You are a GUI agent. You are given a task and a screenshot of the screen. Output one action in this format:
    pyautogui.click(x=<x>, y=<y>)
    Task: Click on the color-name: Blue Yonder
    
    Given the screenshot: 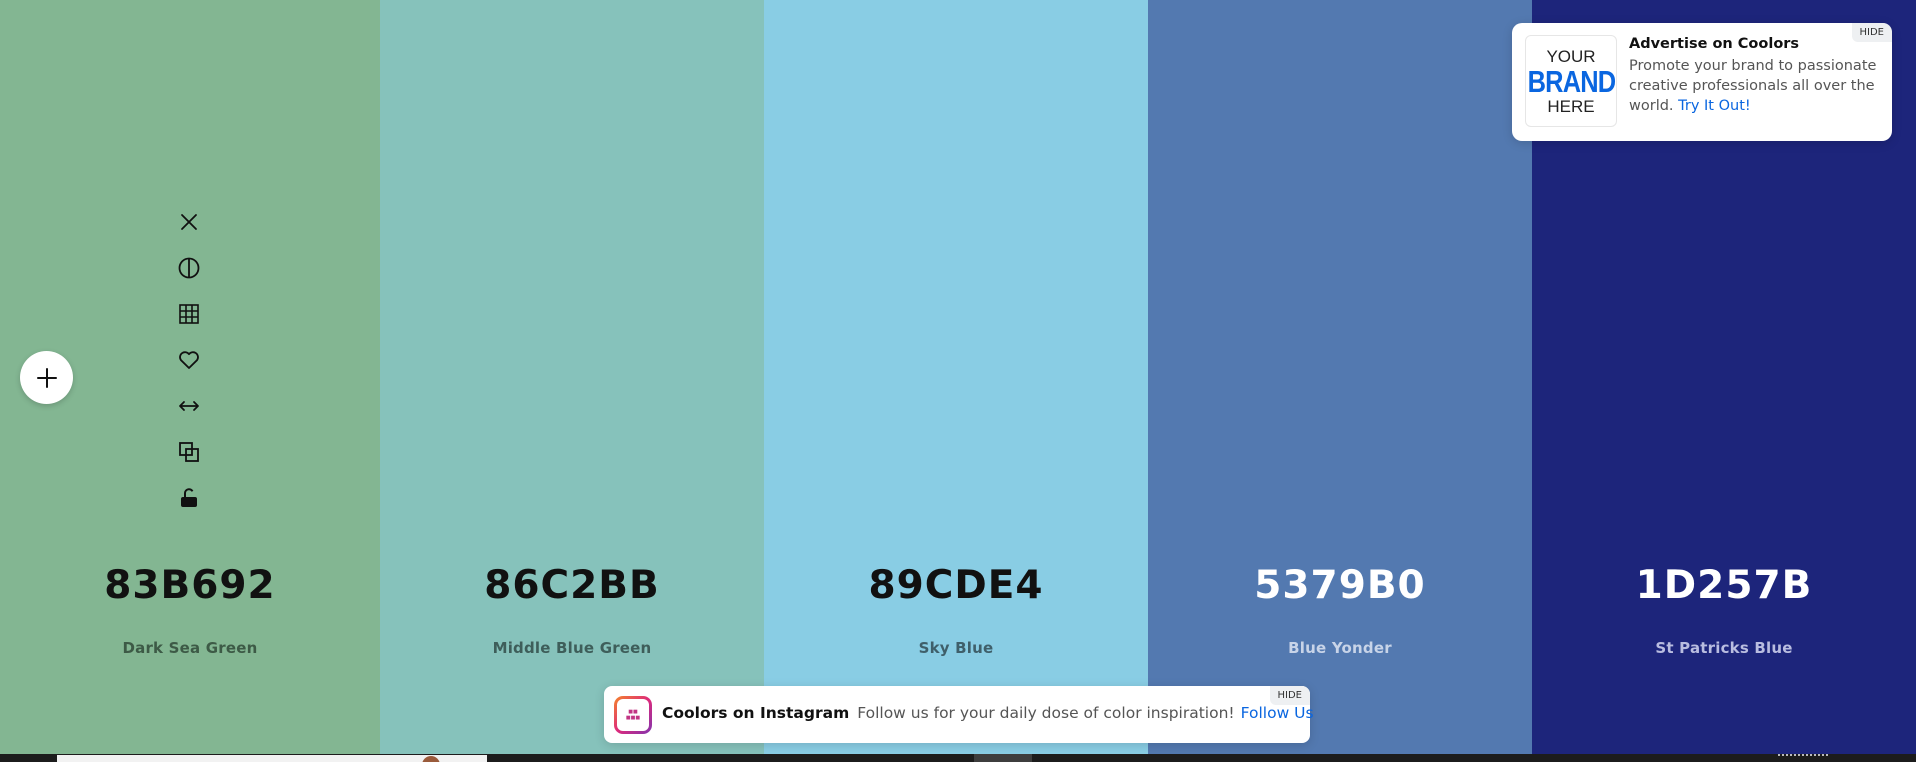 What is the action you would take?
    pyautogui.click(x=1340, y=648)
    